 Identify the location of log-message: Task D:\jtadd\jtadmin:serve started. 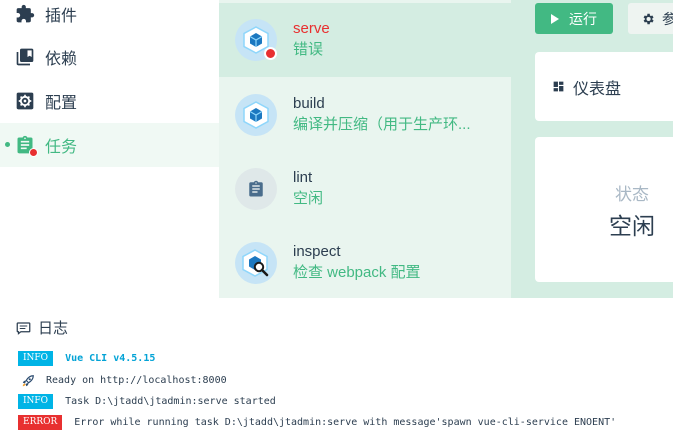
(170, 401).